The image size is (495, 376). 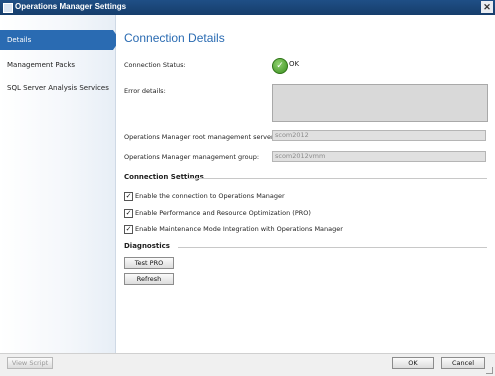 I want to click on connection-status-label: Connection Status:, so click(x=155, y=65).